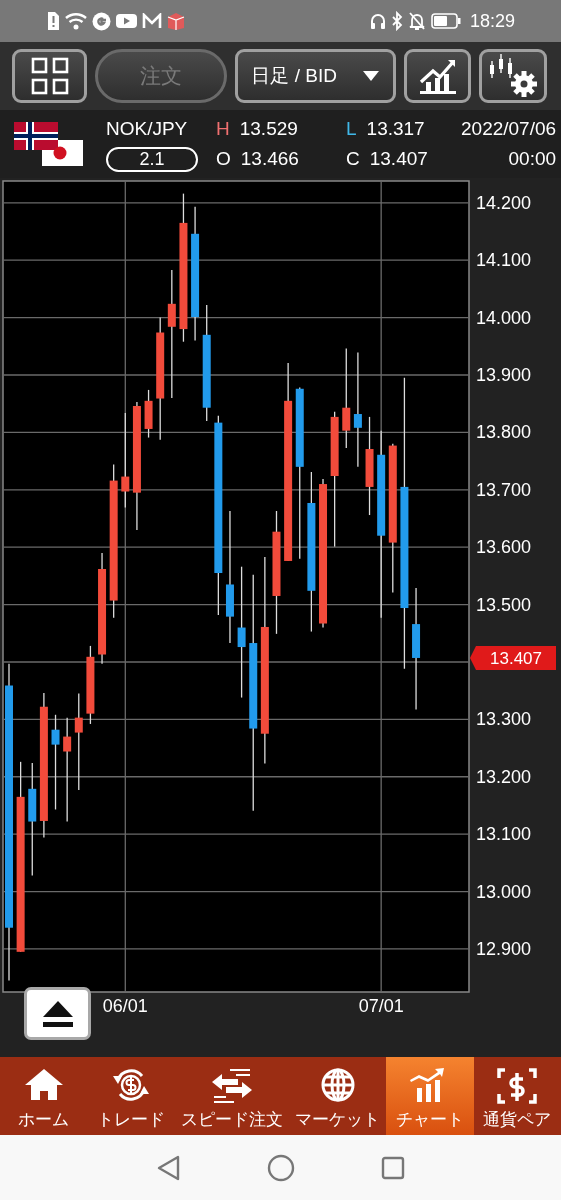 The height and width of the screenshot is (1200, 561). Describe the element at coordinates (269, 159) in the screenshot. I see `open-value: 13.466` at that location.